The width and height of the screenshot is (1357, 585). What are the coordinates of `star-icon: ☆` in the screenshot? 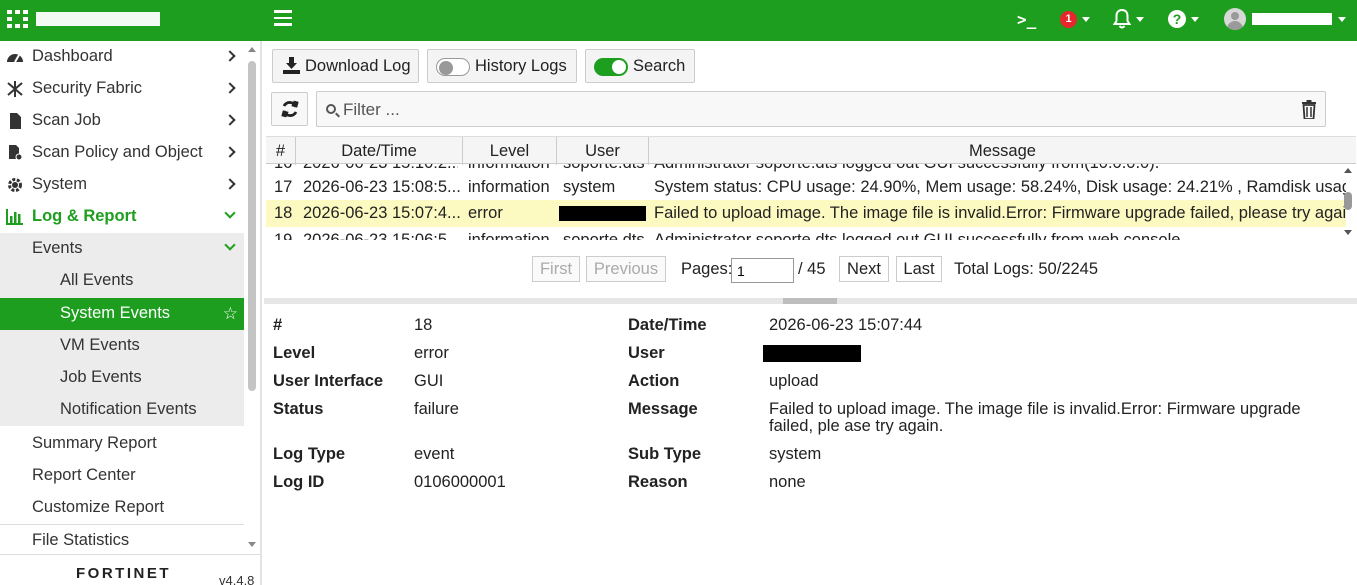 It's located at (230, 314).